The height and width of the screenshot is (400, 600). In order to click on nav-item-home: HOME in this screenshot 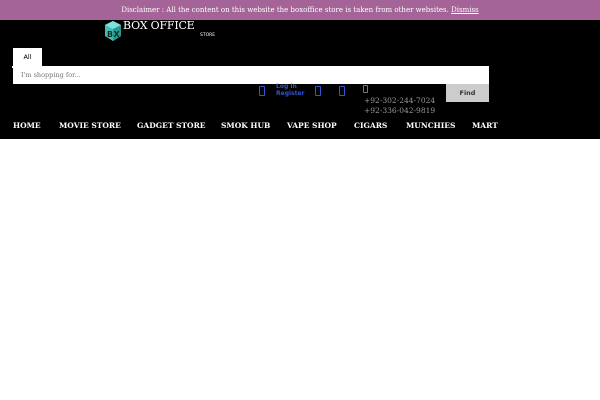, I will do `click(27, 126)`.